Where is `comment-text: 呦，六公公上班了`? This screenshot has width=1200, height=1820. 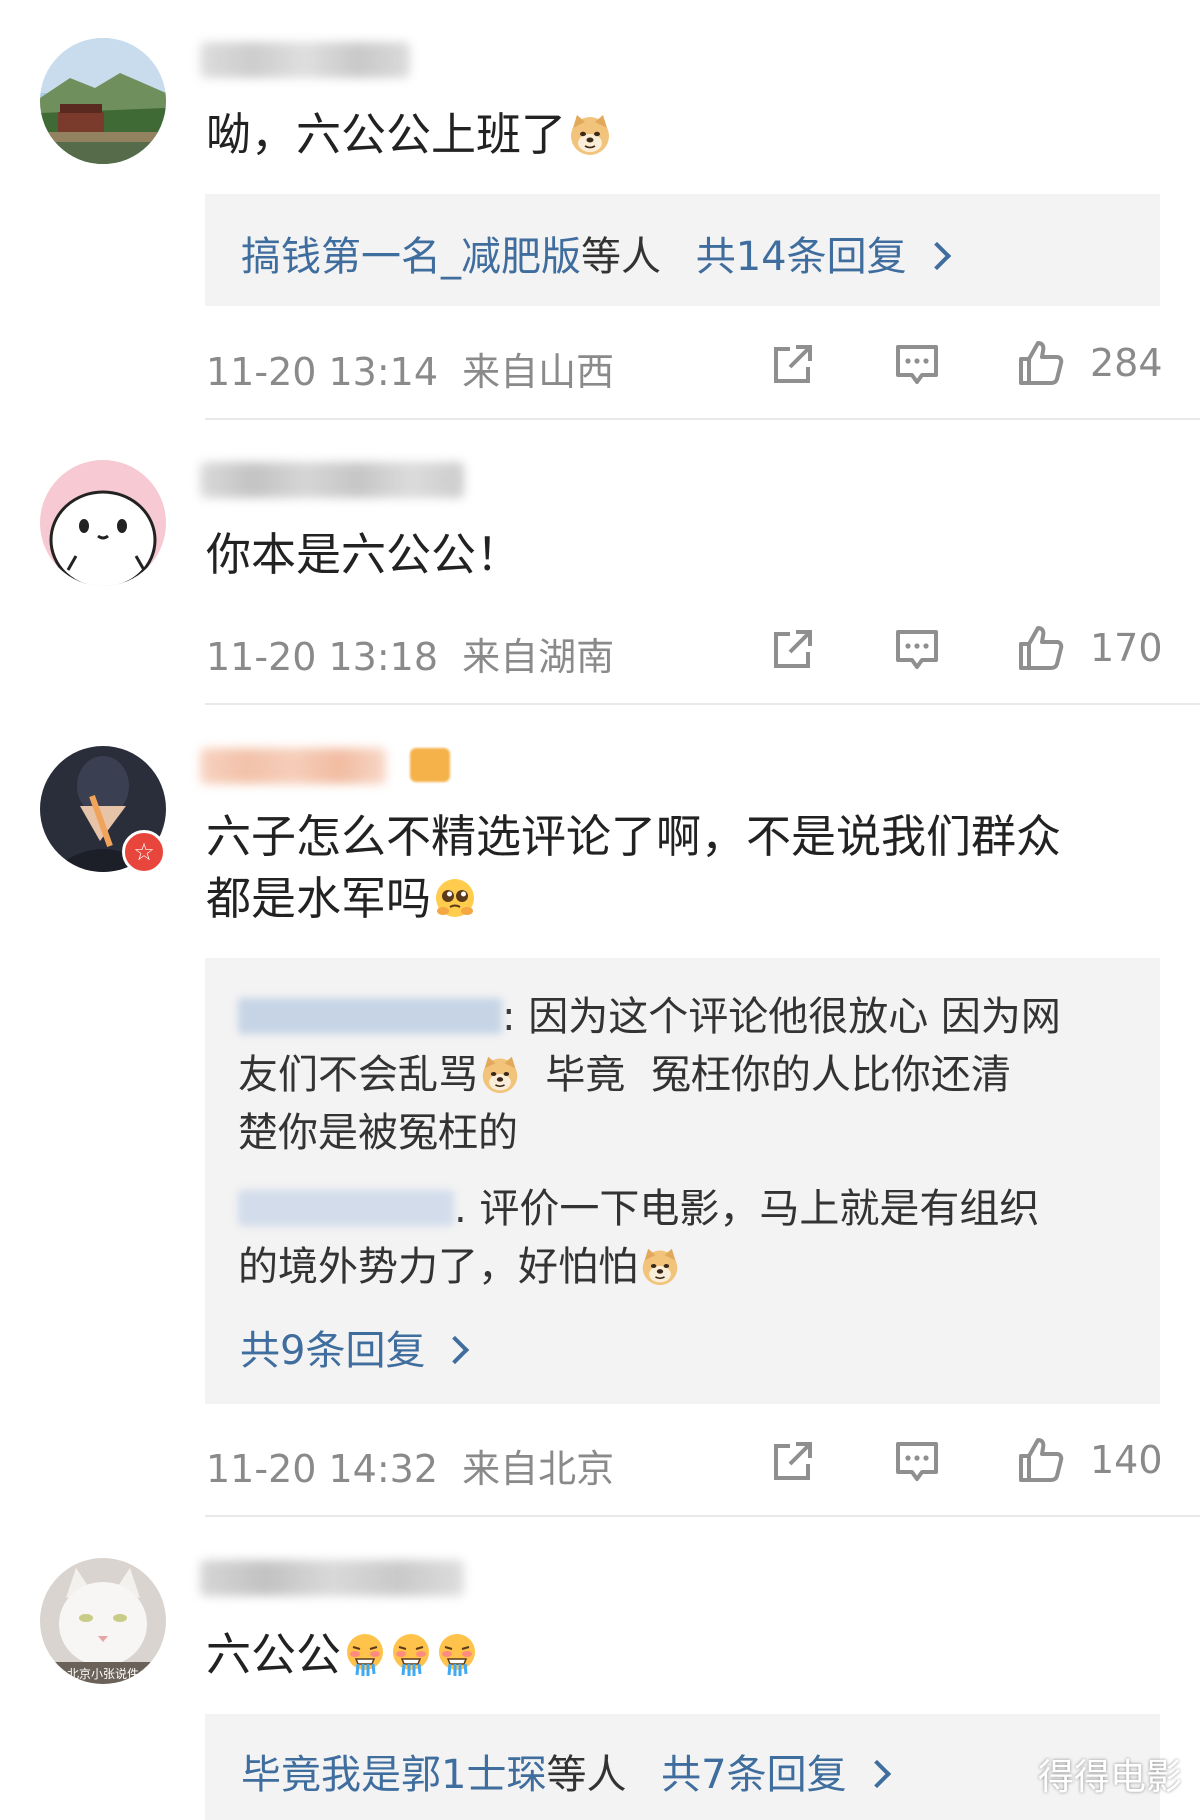
comment-text: 呦，六公公上班了 is located at coordinates (683, 135).